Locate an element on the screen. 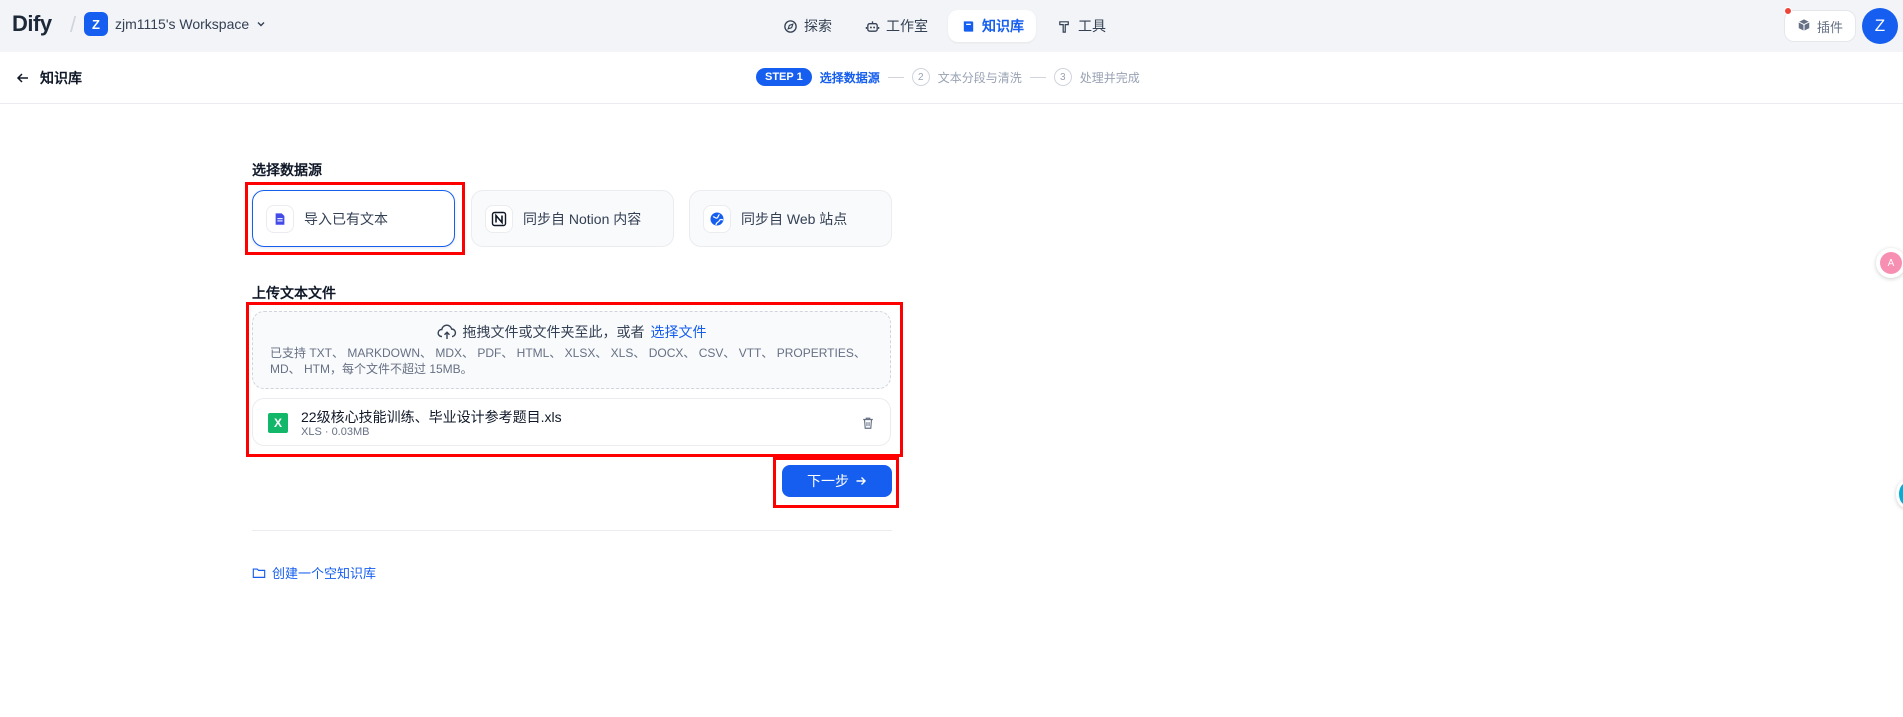 Image resolution: width=1903 pixels, height=717 pixels. translate-widget: A is located at coordinates (1889, 263).